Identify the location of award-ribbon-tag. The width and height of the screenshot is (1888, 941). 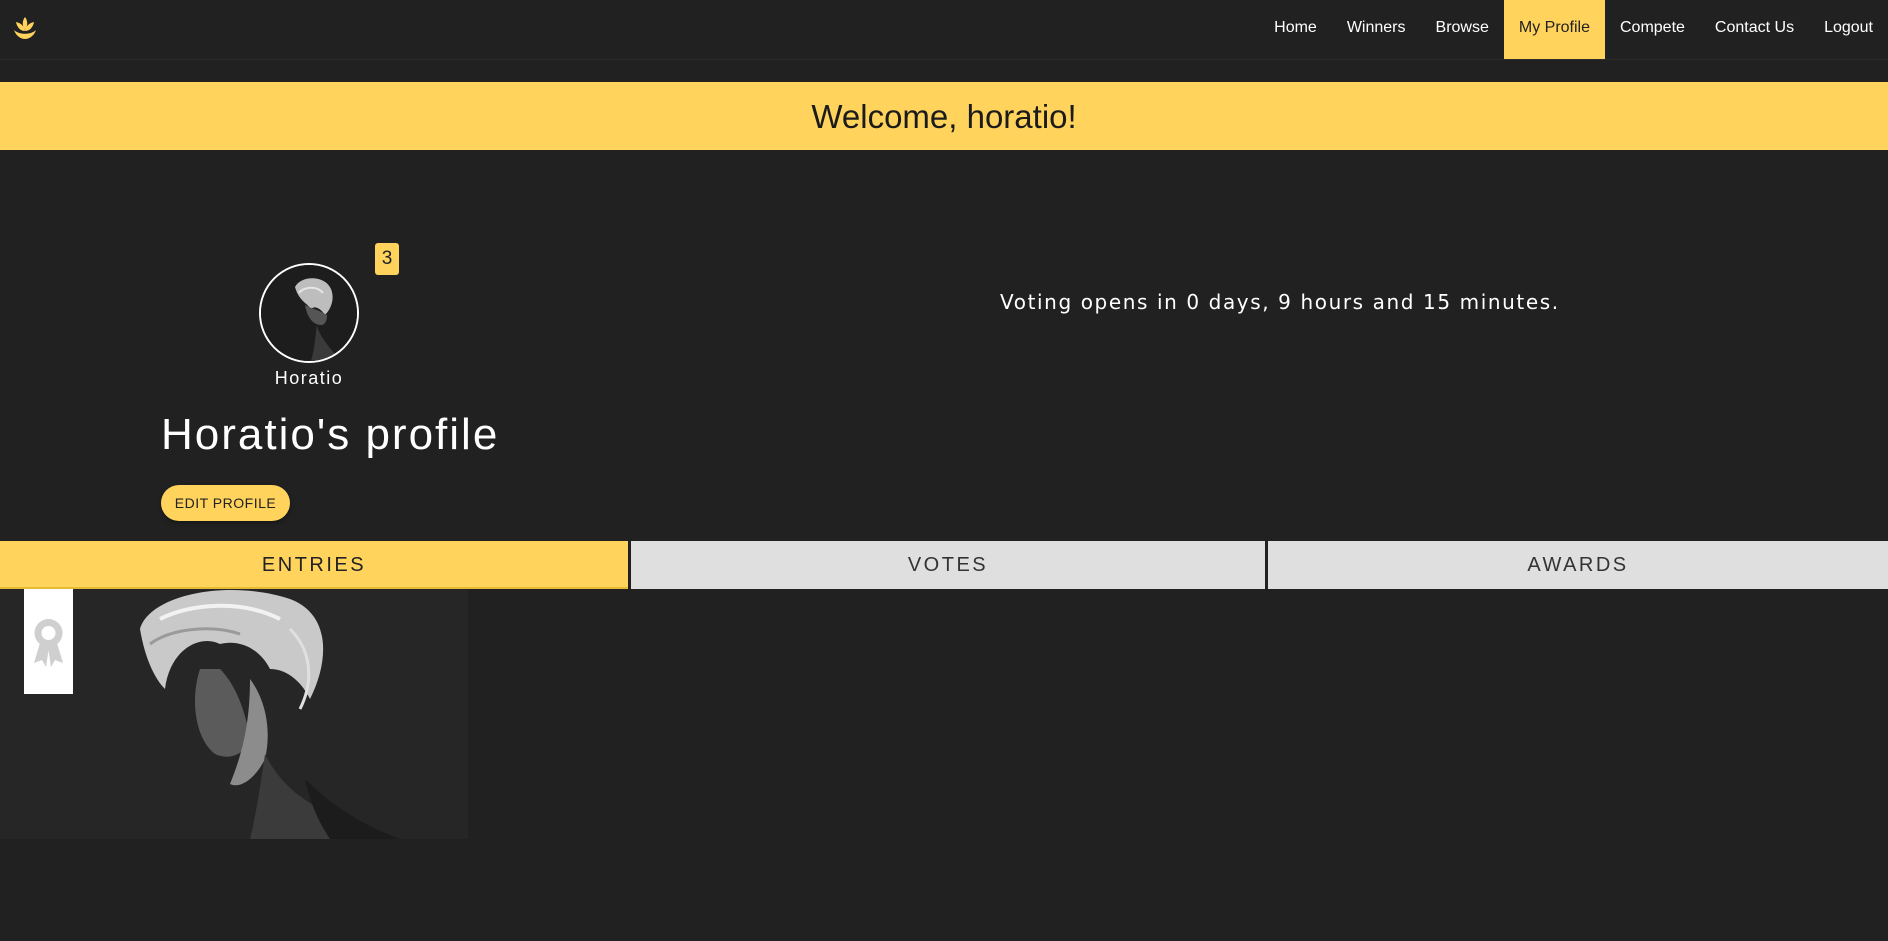
(48, 641).